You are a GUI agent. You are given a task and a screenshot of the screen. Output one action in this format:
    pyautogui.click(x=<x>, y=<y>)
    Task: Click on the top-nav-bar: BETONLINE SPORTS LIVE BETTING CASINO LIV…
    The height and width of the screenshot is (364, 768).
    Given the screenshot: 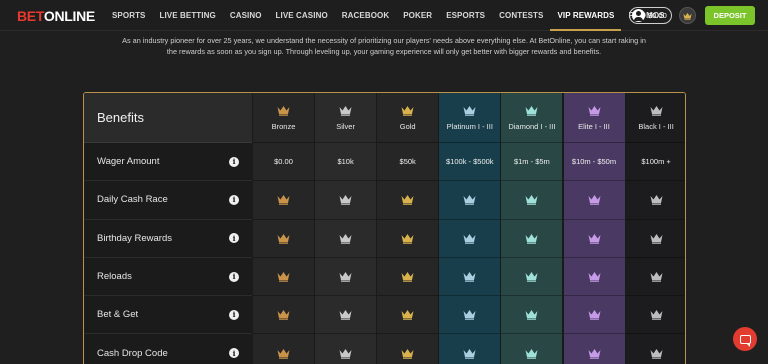 What is the action you would take?
    pyautogui.click(x=384, y=15)
    